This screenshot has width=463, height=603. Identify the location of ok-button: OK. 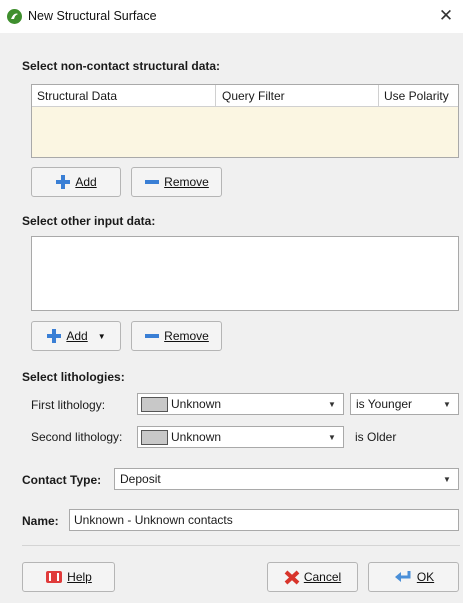
(413, 577).